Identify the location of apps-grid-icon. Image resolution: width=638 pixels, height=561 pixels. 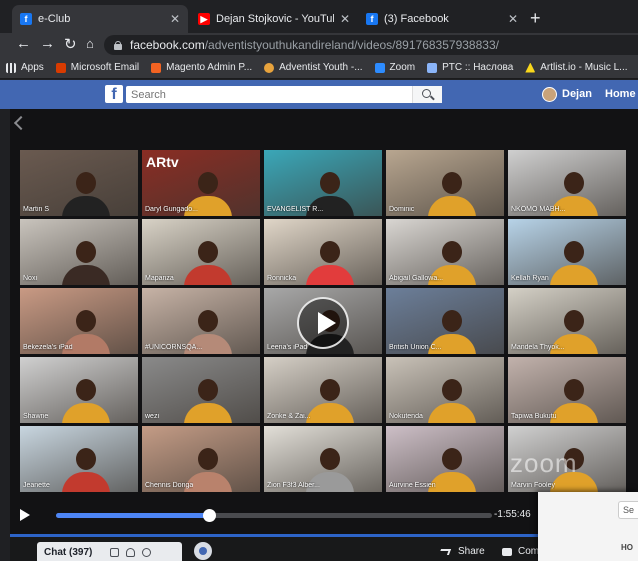
(11, 67).